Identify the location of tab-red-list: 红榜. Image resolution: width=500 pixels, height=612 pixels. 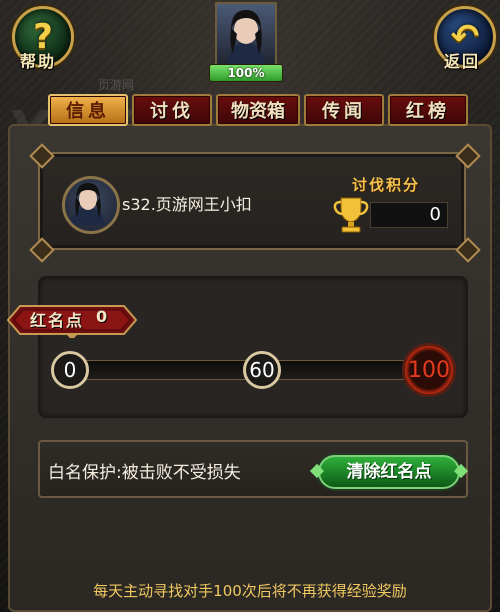
(428, 110).